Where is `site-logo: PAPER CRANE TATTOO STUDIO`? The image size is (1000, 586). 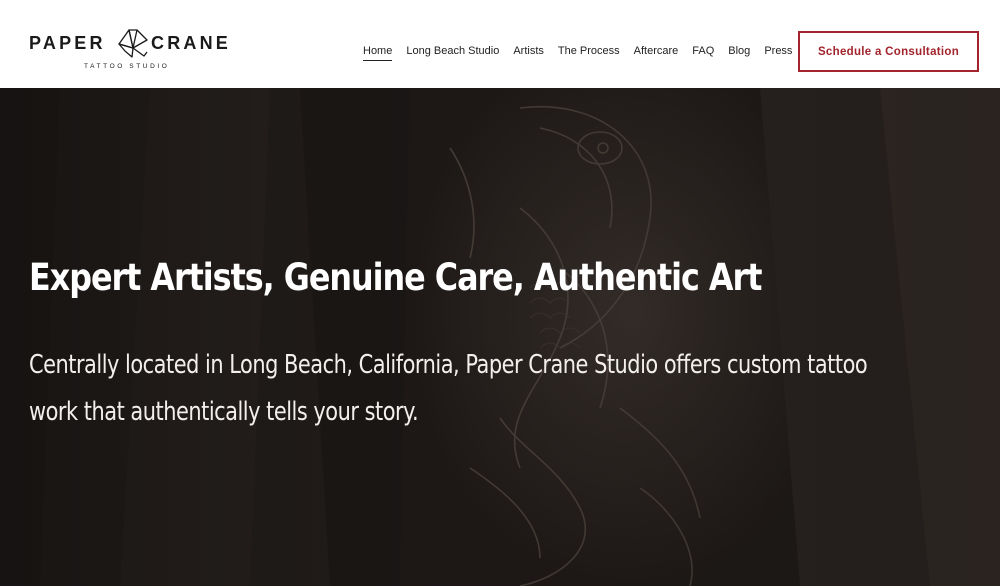 site-logo: PAPER CRANE TATTOO STUDIO is located at coordinates (137, 50).